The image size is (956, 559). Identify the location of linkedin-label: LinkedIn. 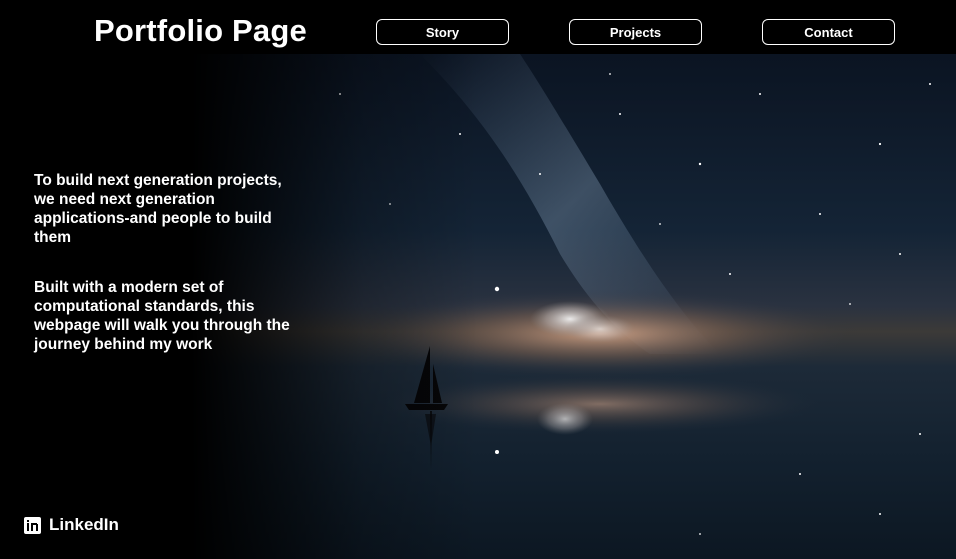
(84, 524).